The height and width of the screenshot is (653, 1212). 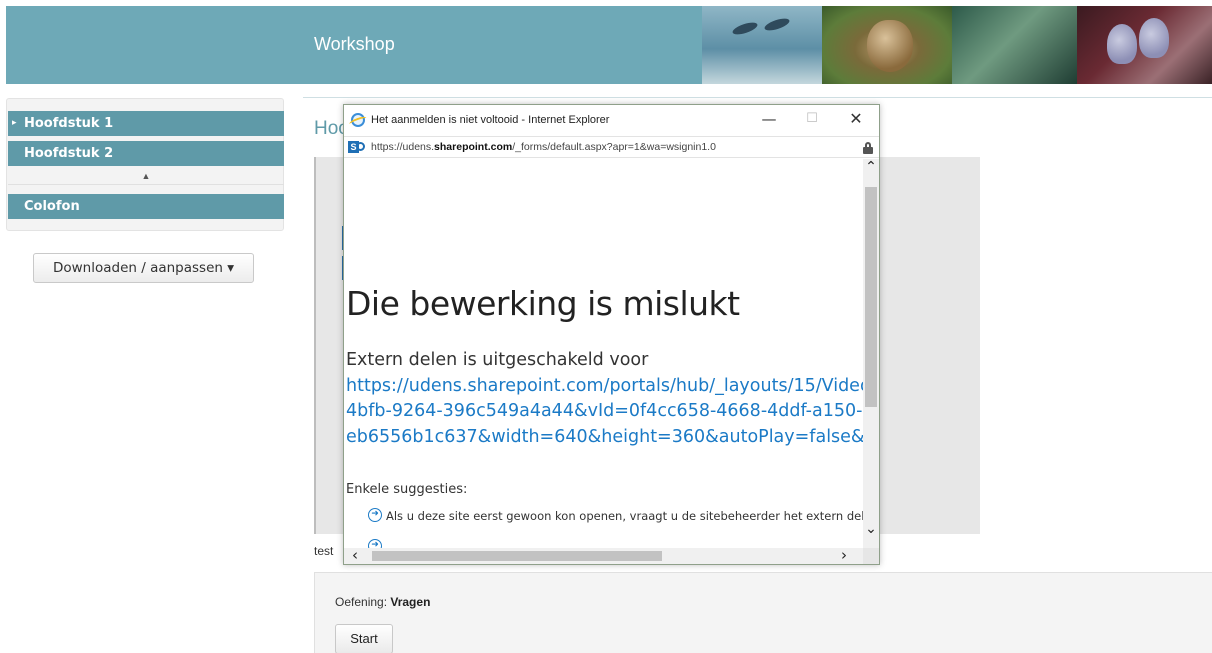 I want to click on content-divider, so click(x=757, y=97).